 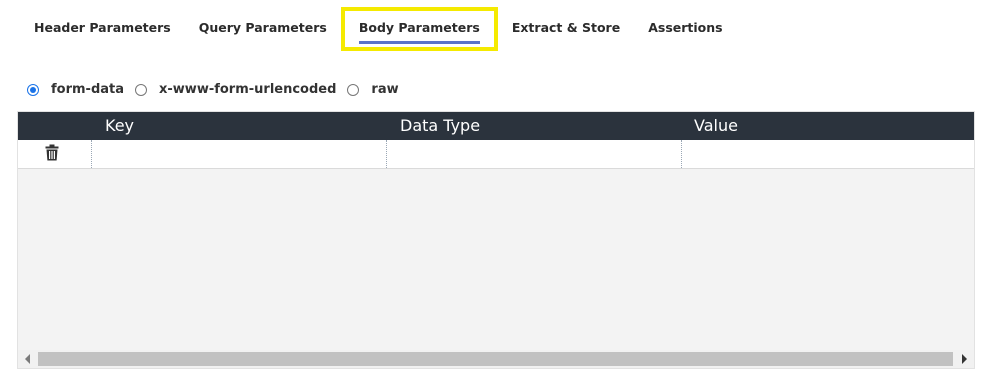 I want to click on tab-query-parameters: Query Parameters, so click(x=263, y=27).